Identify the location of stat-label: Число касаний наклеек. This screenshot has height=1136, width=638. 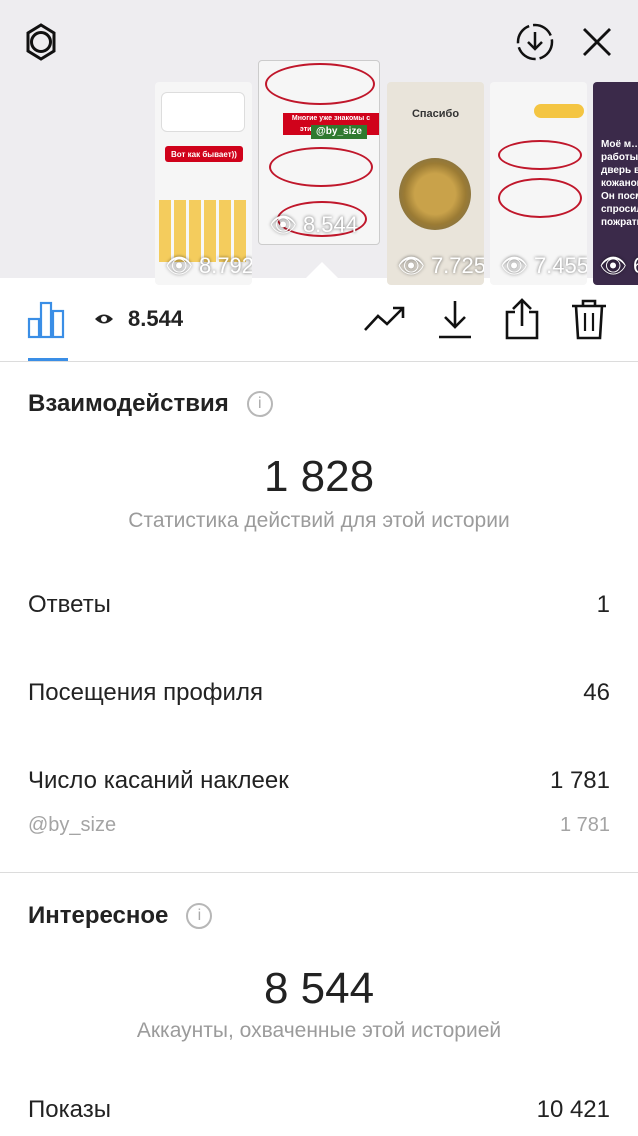
(158, 780).